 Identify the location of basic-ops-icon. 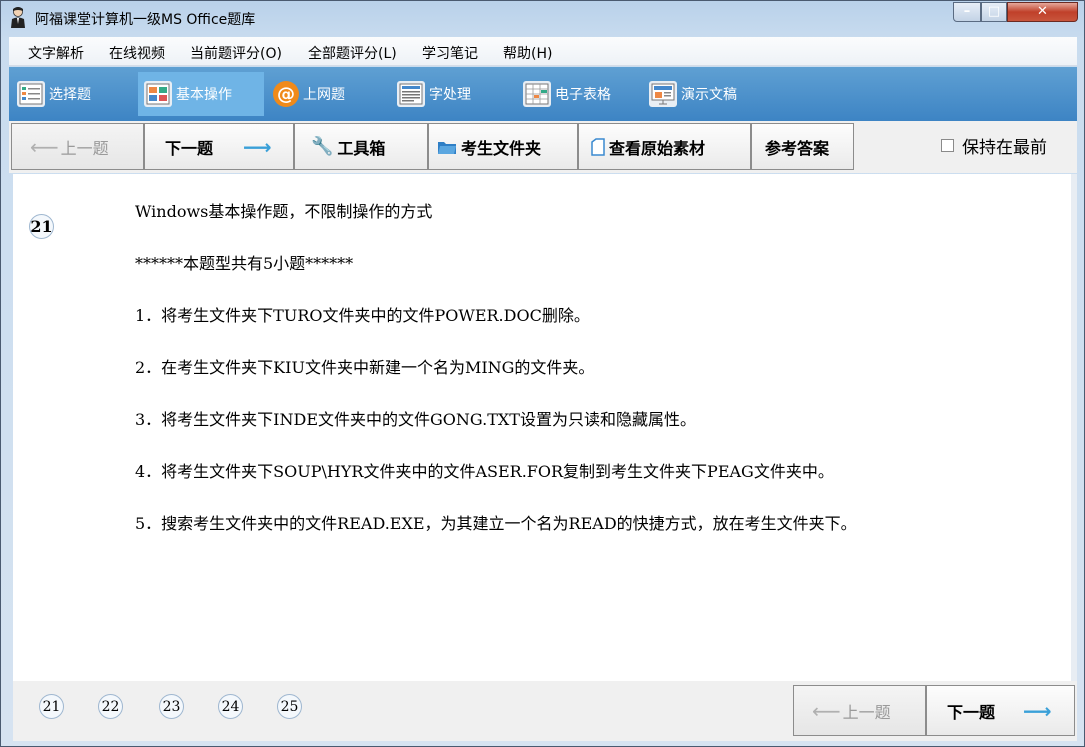
(158, 94).